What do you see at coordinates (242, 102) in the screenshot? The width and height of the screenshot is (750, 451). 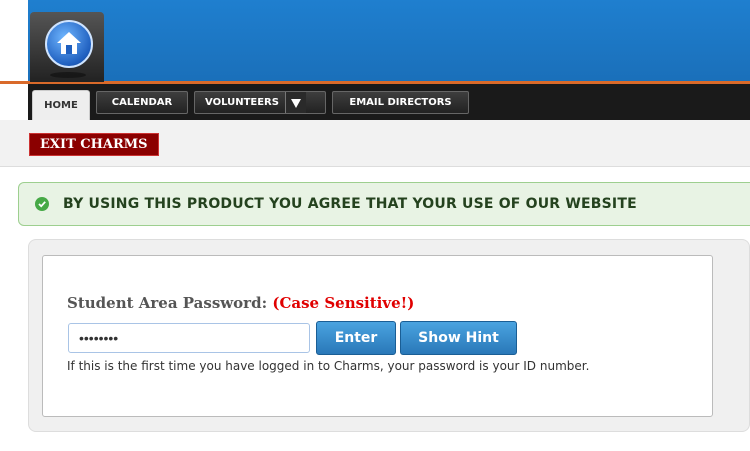 I see `tab-label: VOLUNTEERS` at bounding box center [242, 102].